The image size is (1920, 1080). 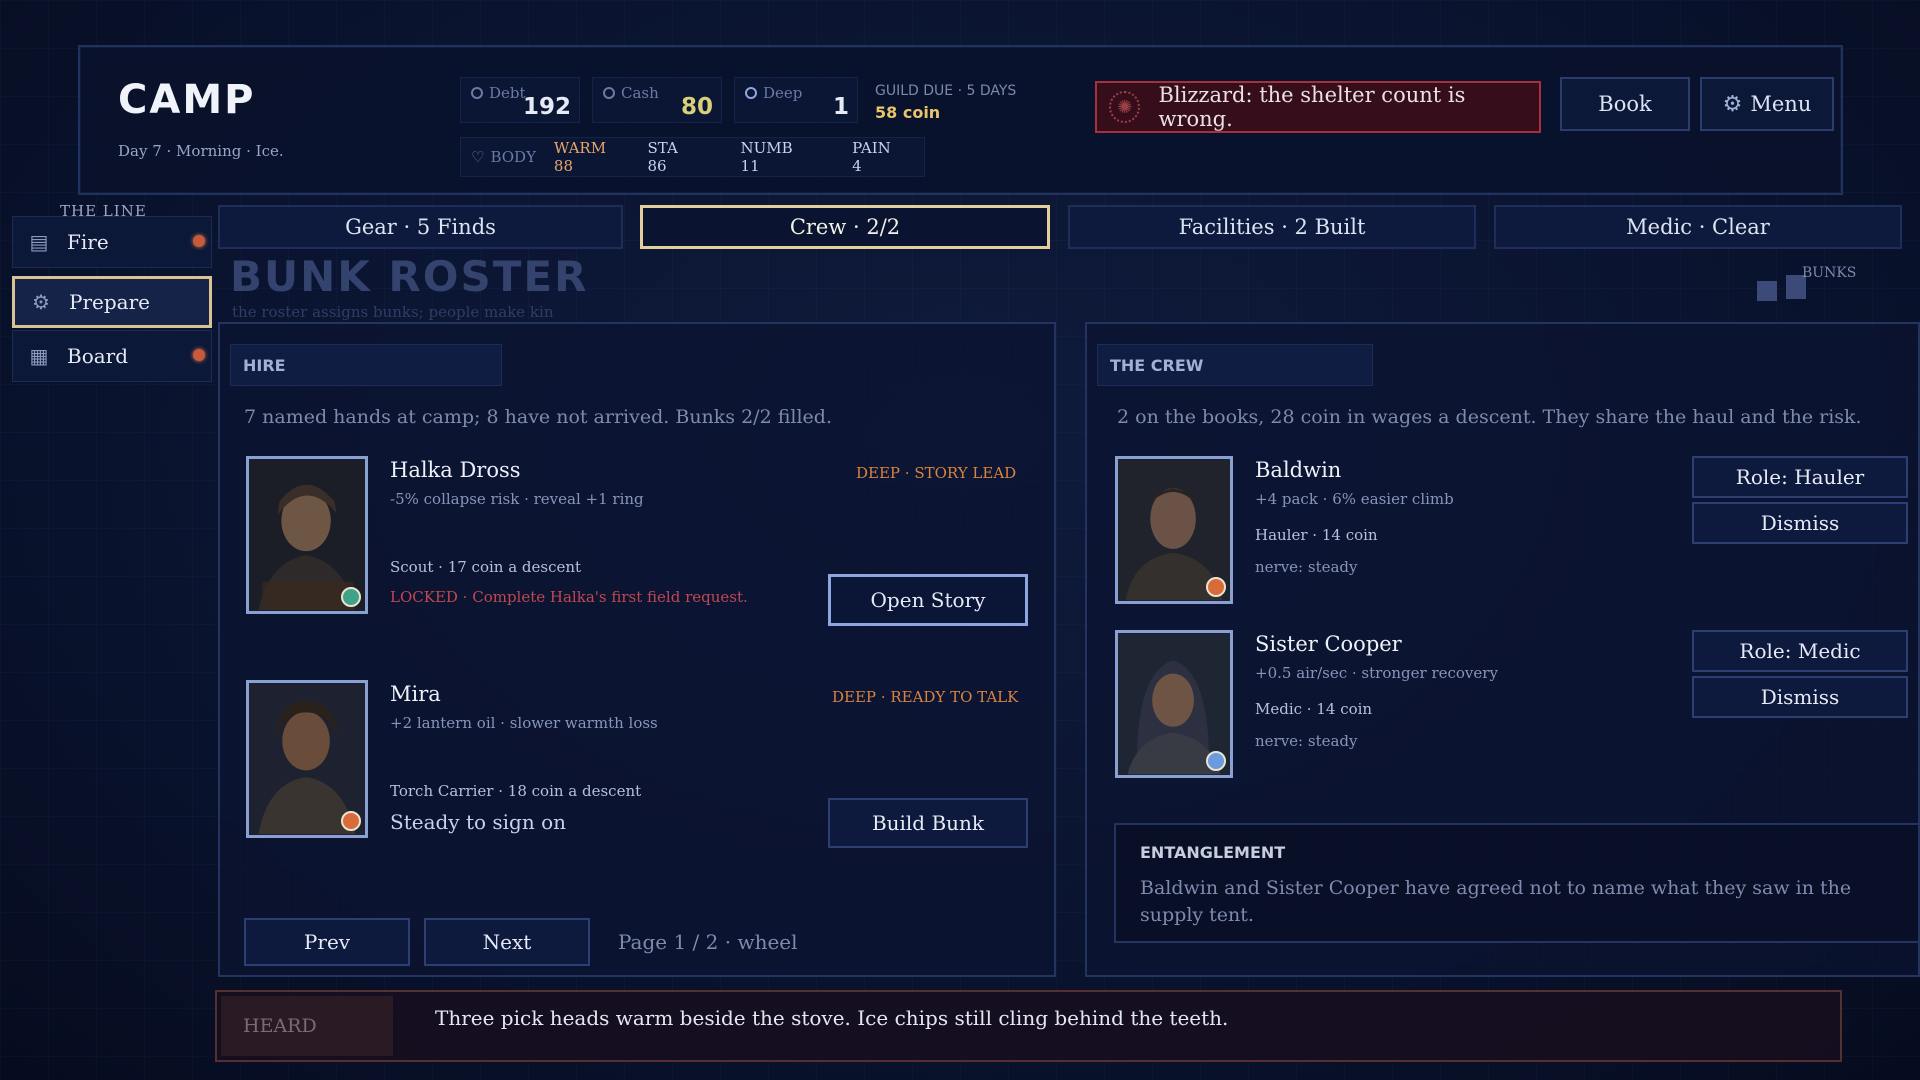 What do you see at coordinates (751, 93) in the screenshot?
I see `depth-icon` at bounding box center [751, 93].